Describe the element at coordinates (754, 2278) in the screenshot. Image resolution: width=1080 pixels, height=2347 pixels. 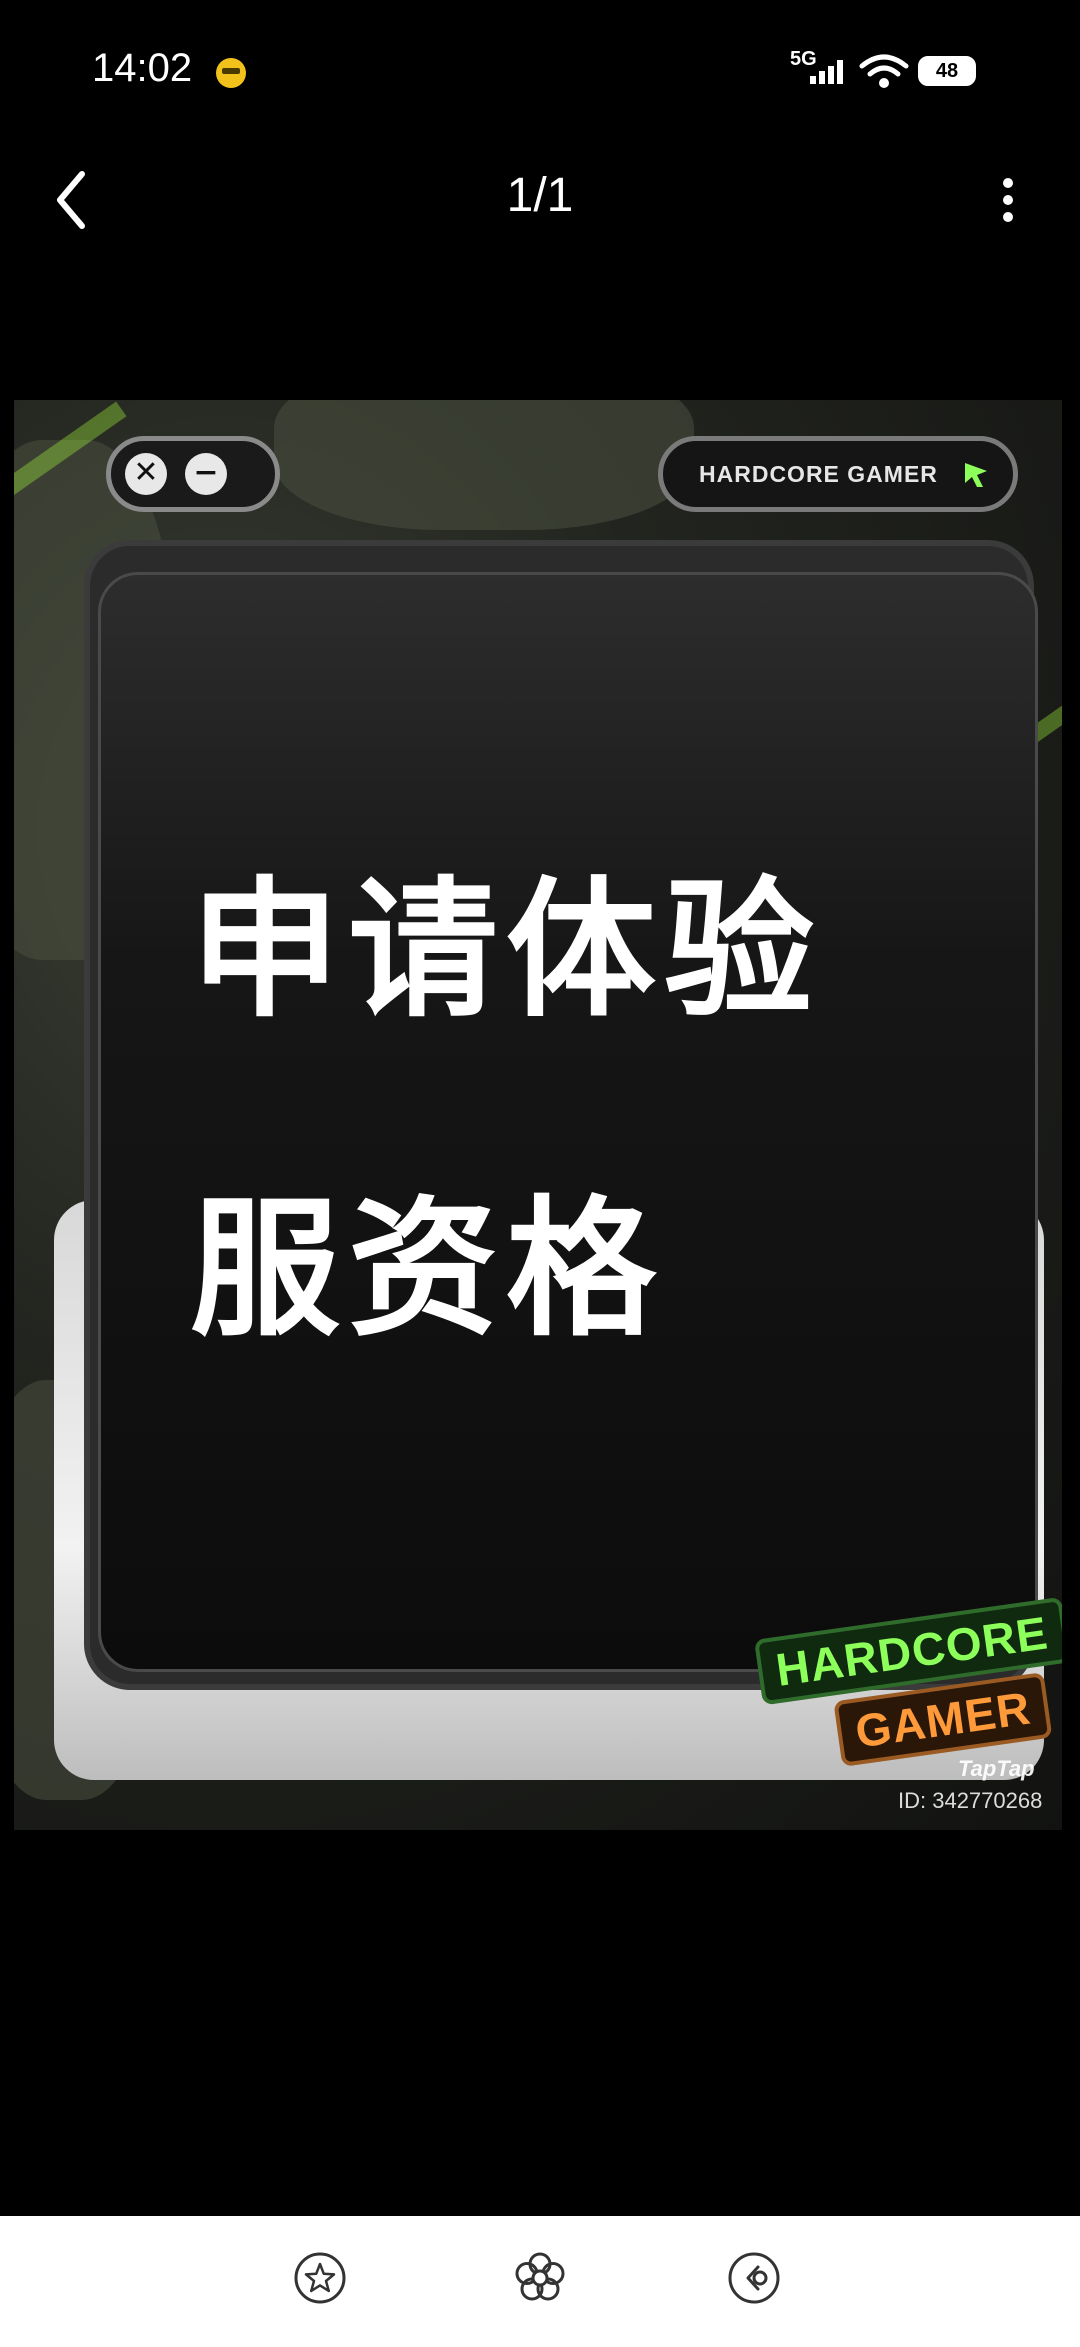
I see `share-icon` at that location.